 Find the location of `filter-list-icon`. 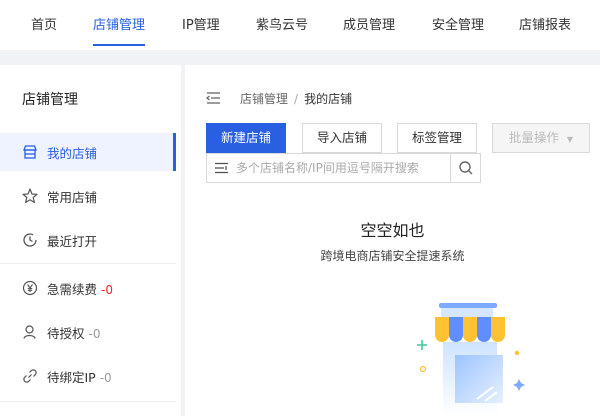

filter-list-icon is located at coordinates (222, 168).